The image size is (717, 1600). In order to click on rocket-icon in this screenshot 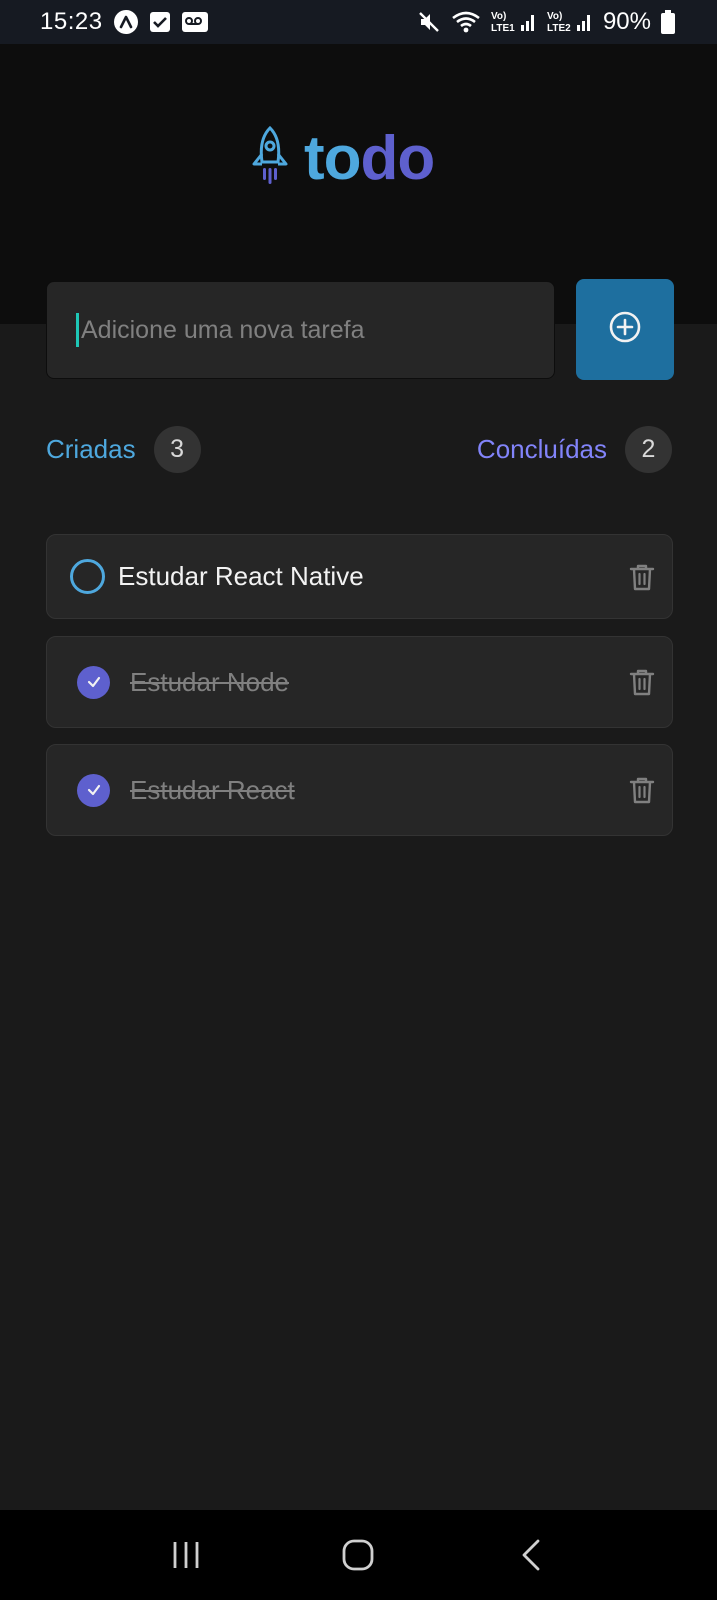, I will do `click(270, 158)`.